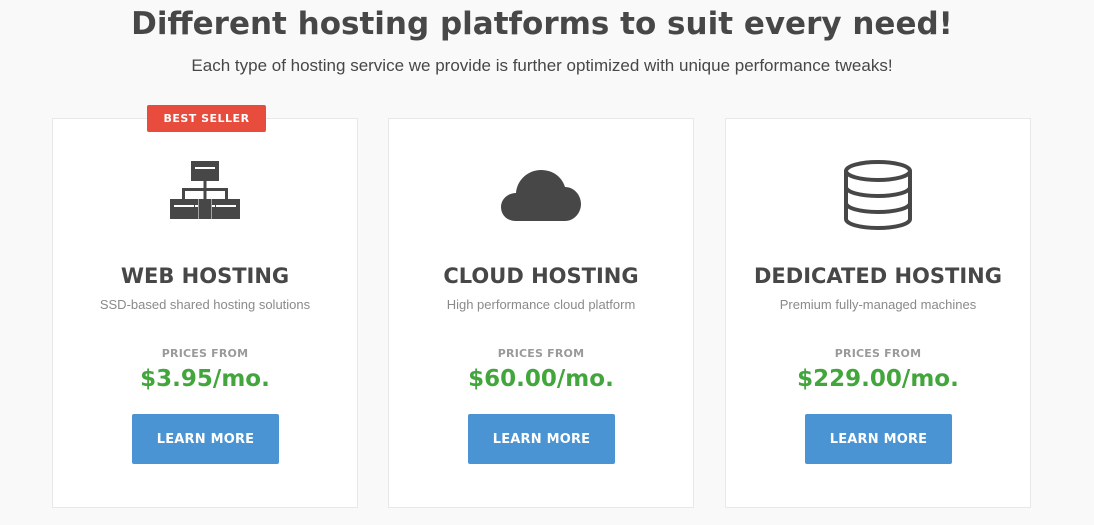  What do you see at coordinates (878, 195) in the screenshot?
I see `database-icon` at bounding box center [878, 195].